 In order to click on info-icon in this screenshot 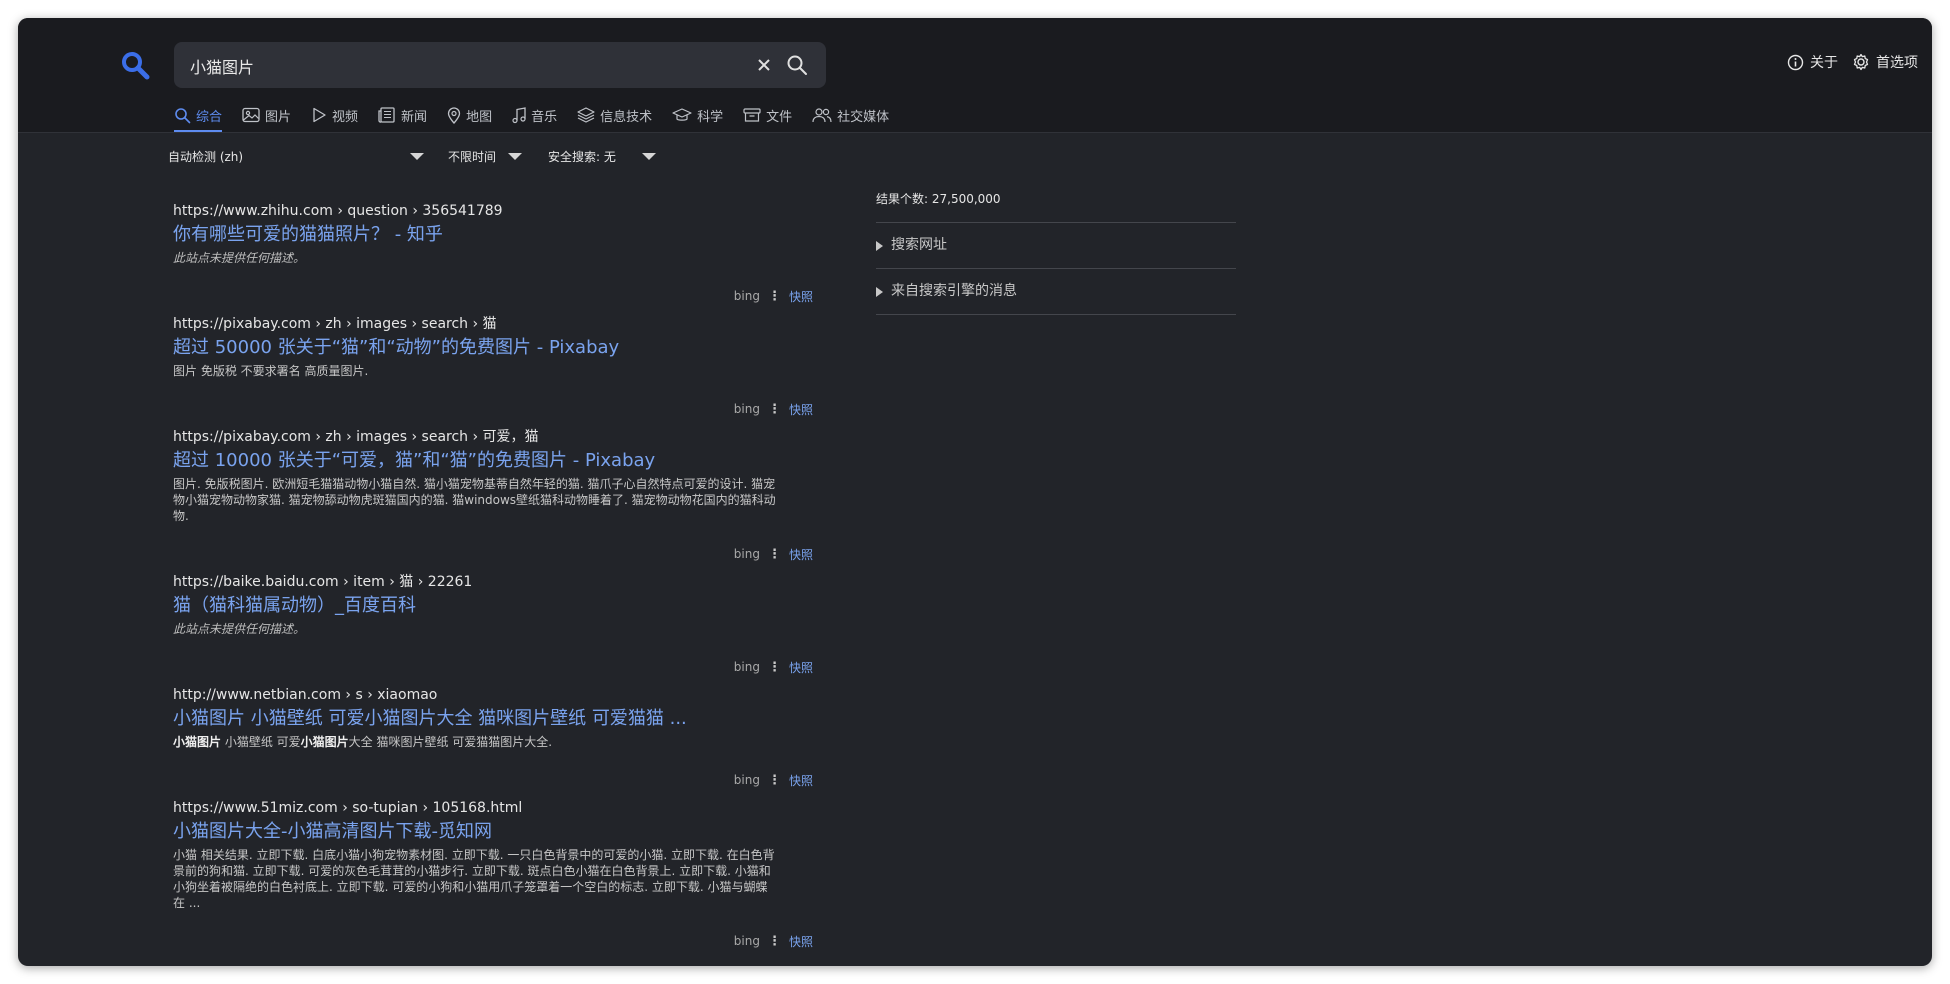, I will do `click(1795, 62)`.